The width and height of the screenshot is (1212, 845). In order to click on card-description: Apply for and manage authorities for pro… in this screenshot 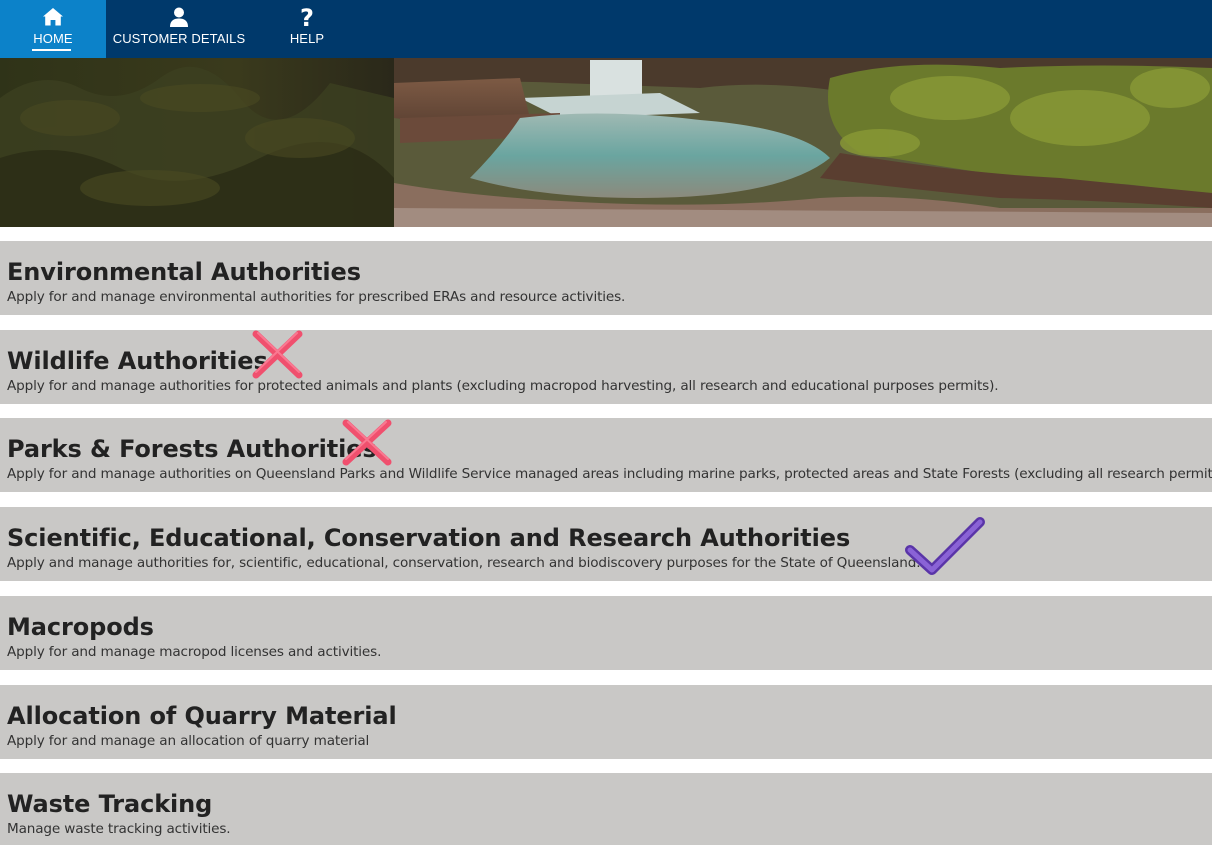, I will do `click(503, 386)`.